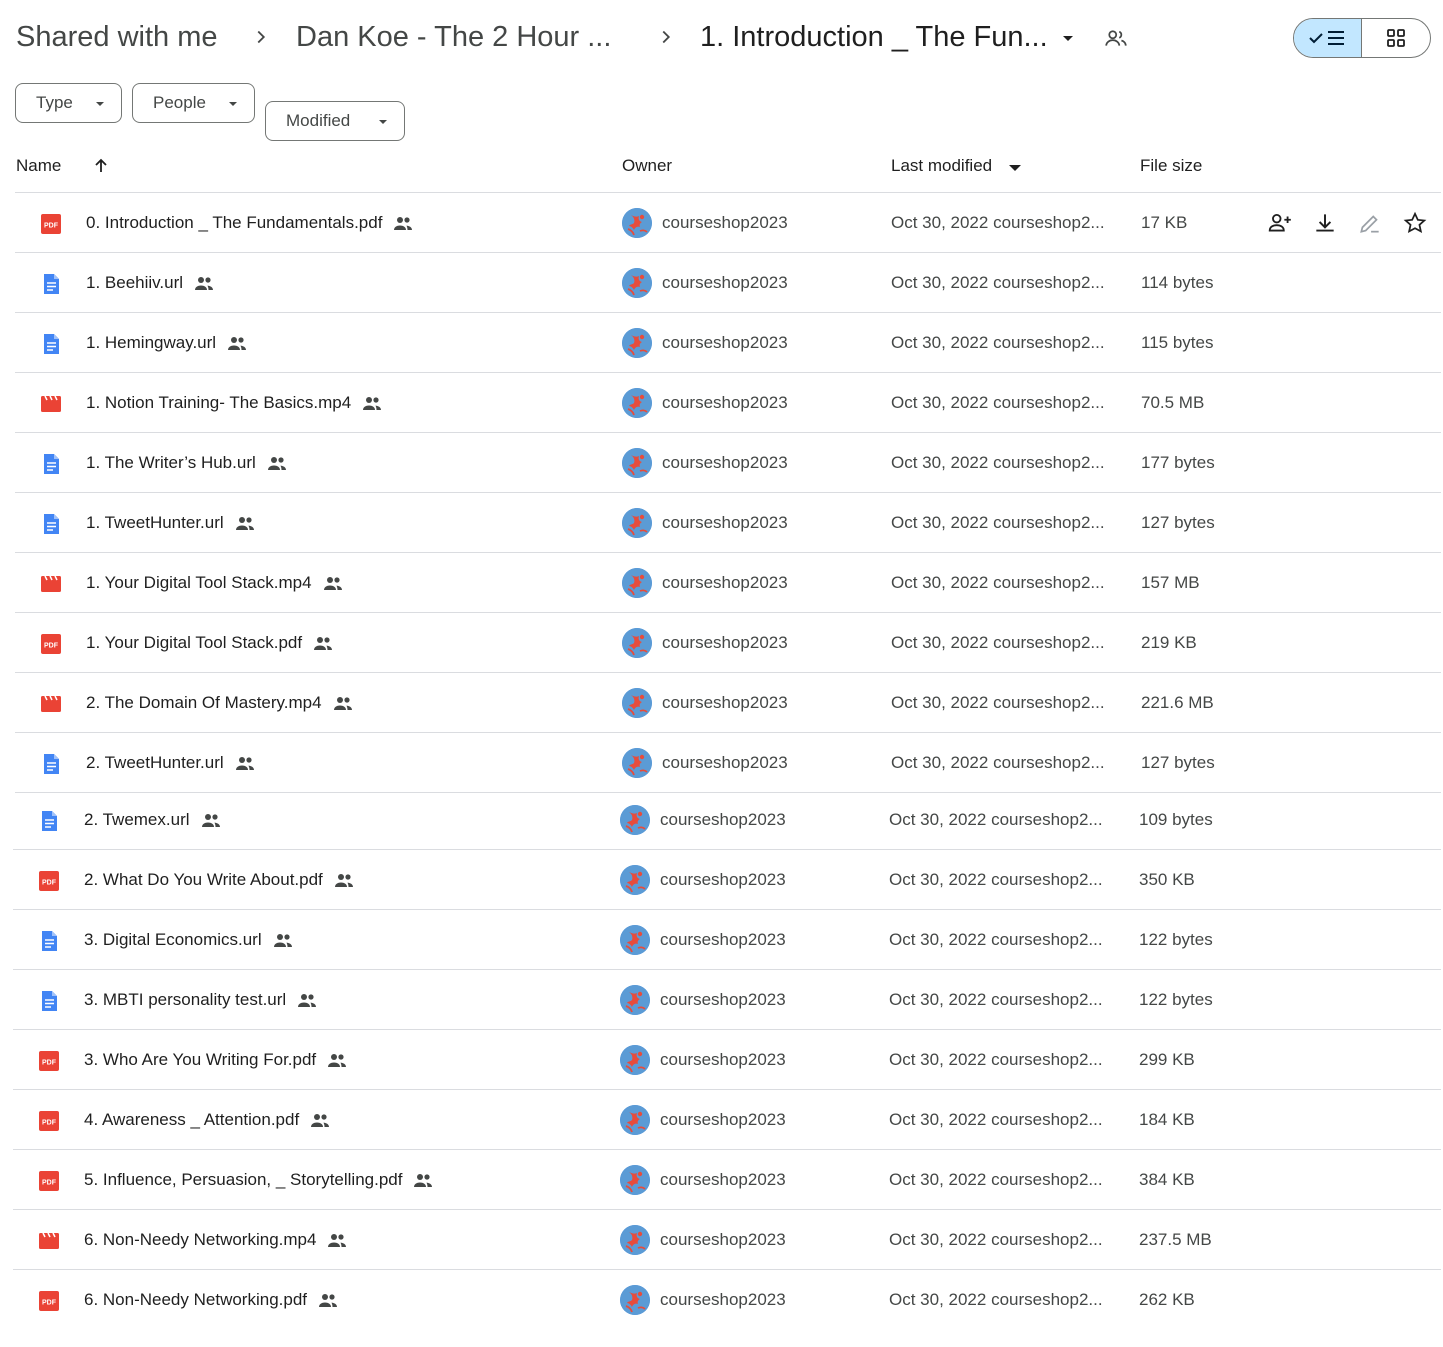 The height and width of the screenshot is (1347, 1443). What do you see at coordinates (1178, 522) in the screenshot?
I see `file-size: 127 bytes` at bounding box center [1178, 522].